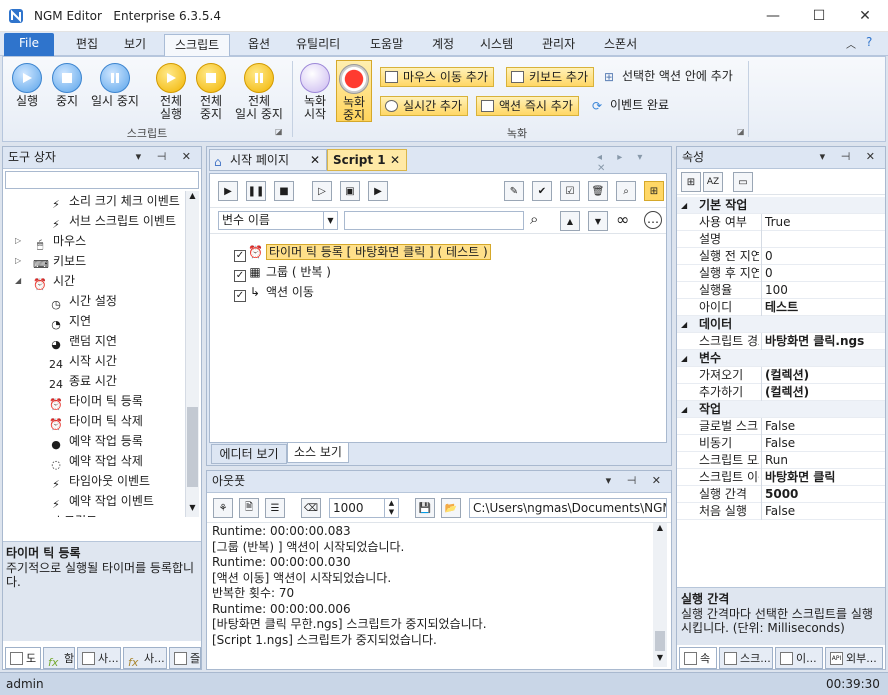  What do you see at coordinates (869, 42) in the screenshot?
I see `help-icon: ?` at bounding box center [869, 42].